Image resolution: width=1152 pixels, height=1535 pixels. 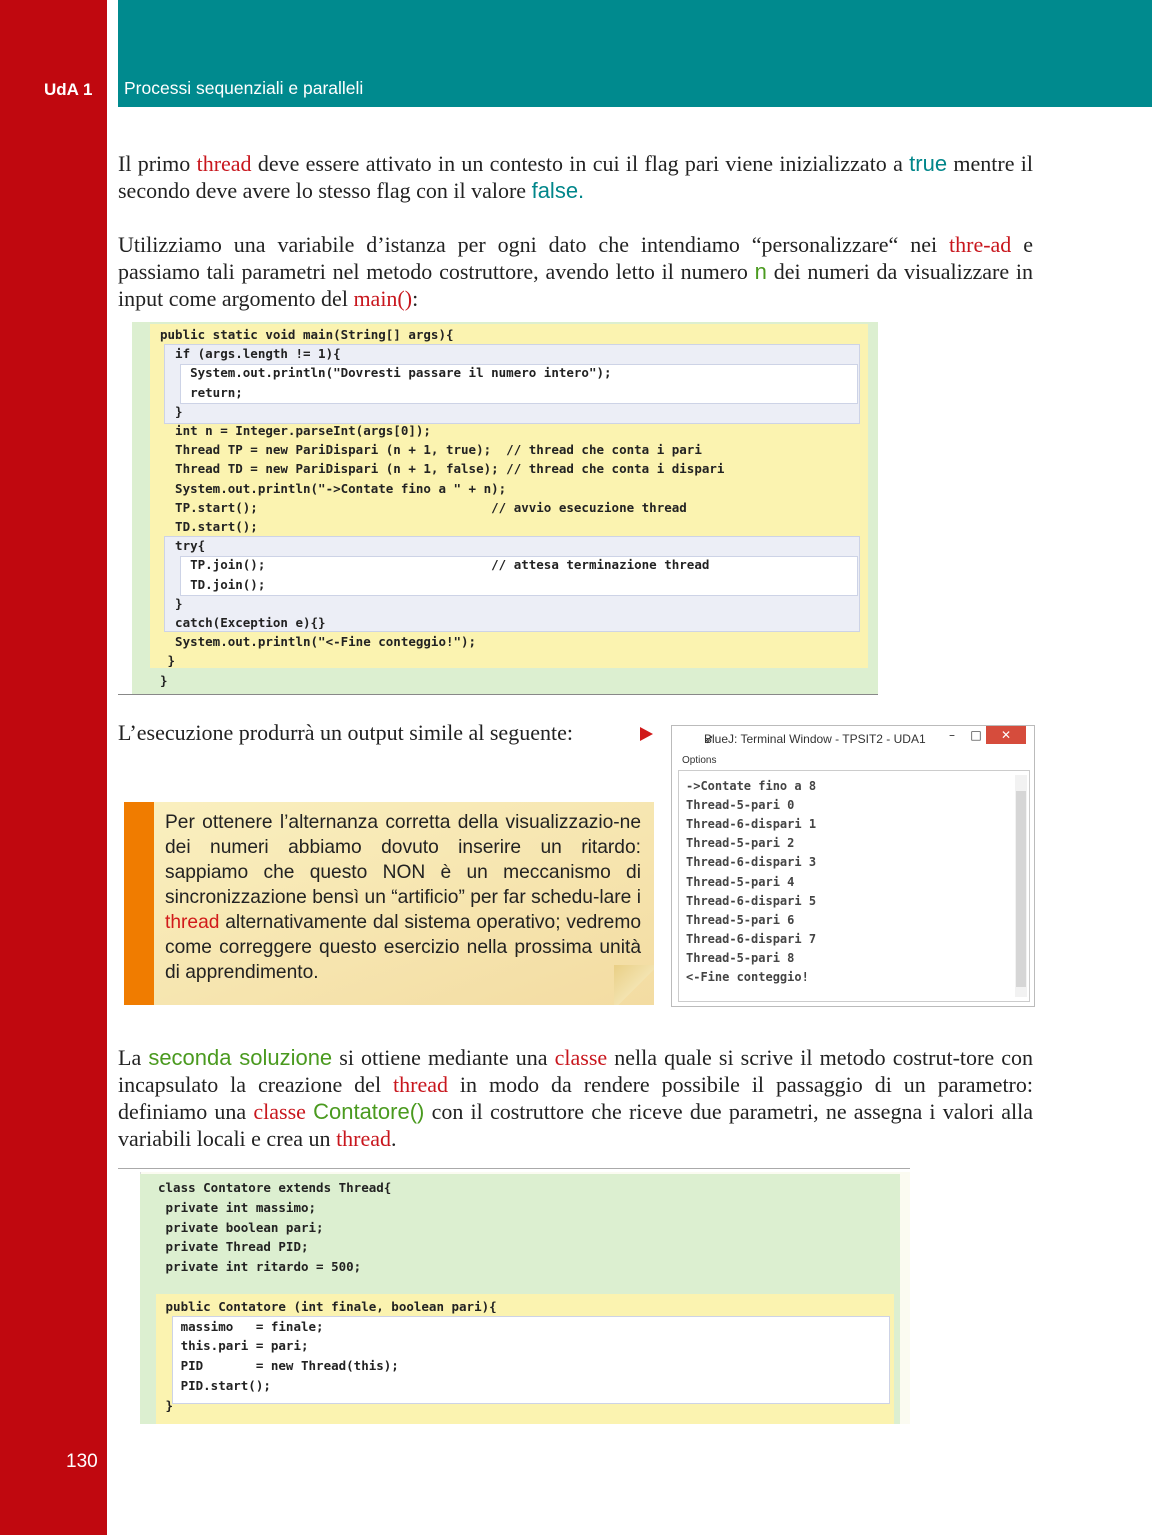 I want to click on code-line: return;, so click(x=201, y=392).